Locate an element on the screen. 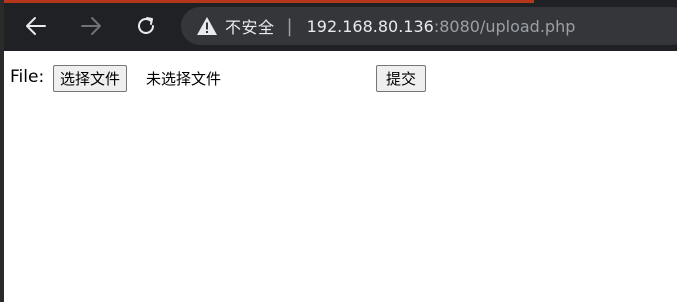 The height and width of the screenshot is (302, 677). warning-triangle-icon is located at coordinates (207, 26).